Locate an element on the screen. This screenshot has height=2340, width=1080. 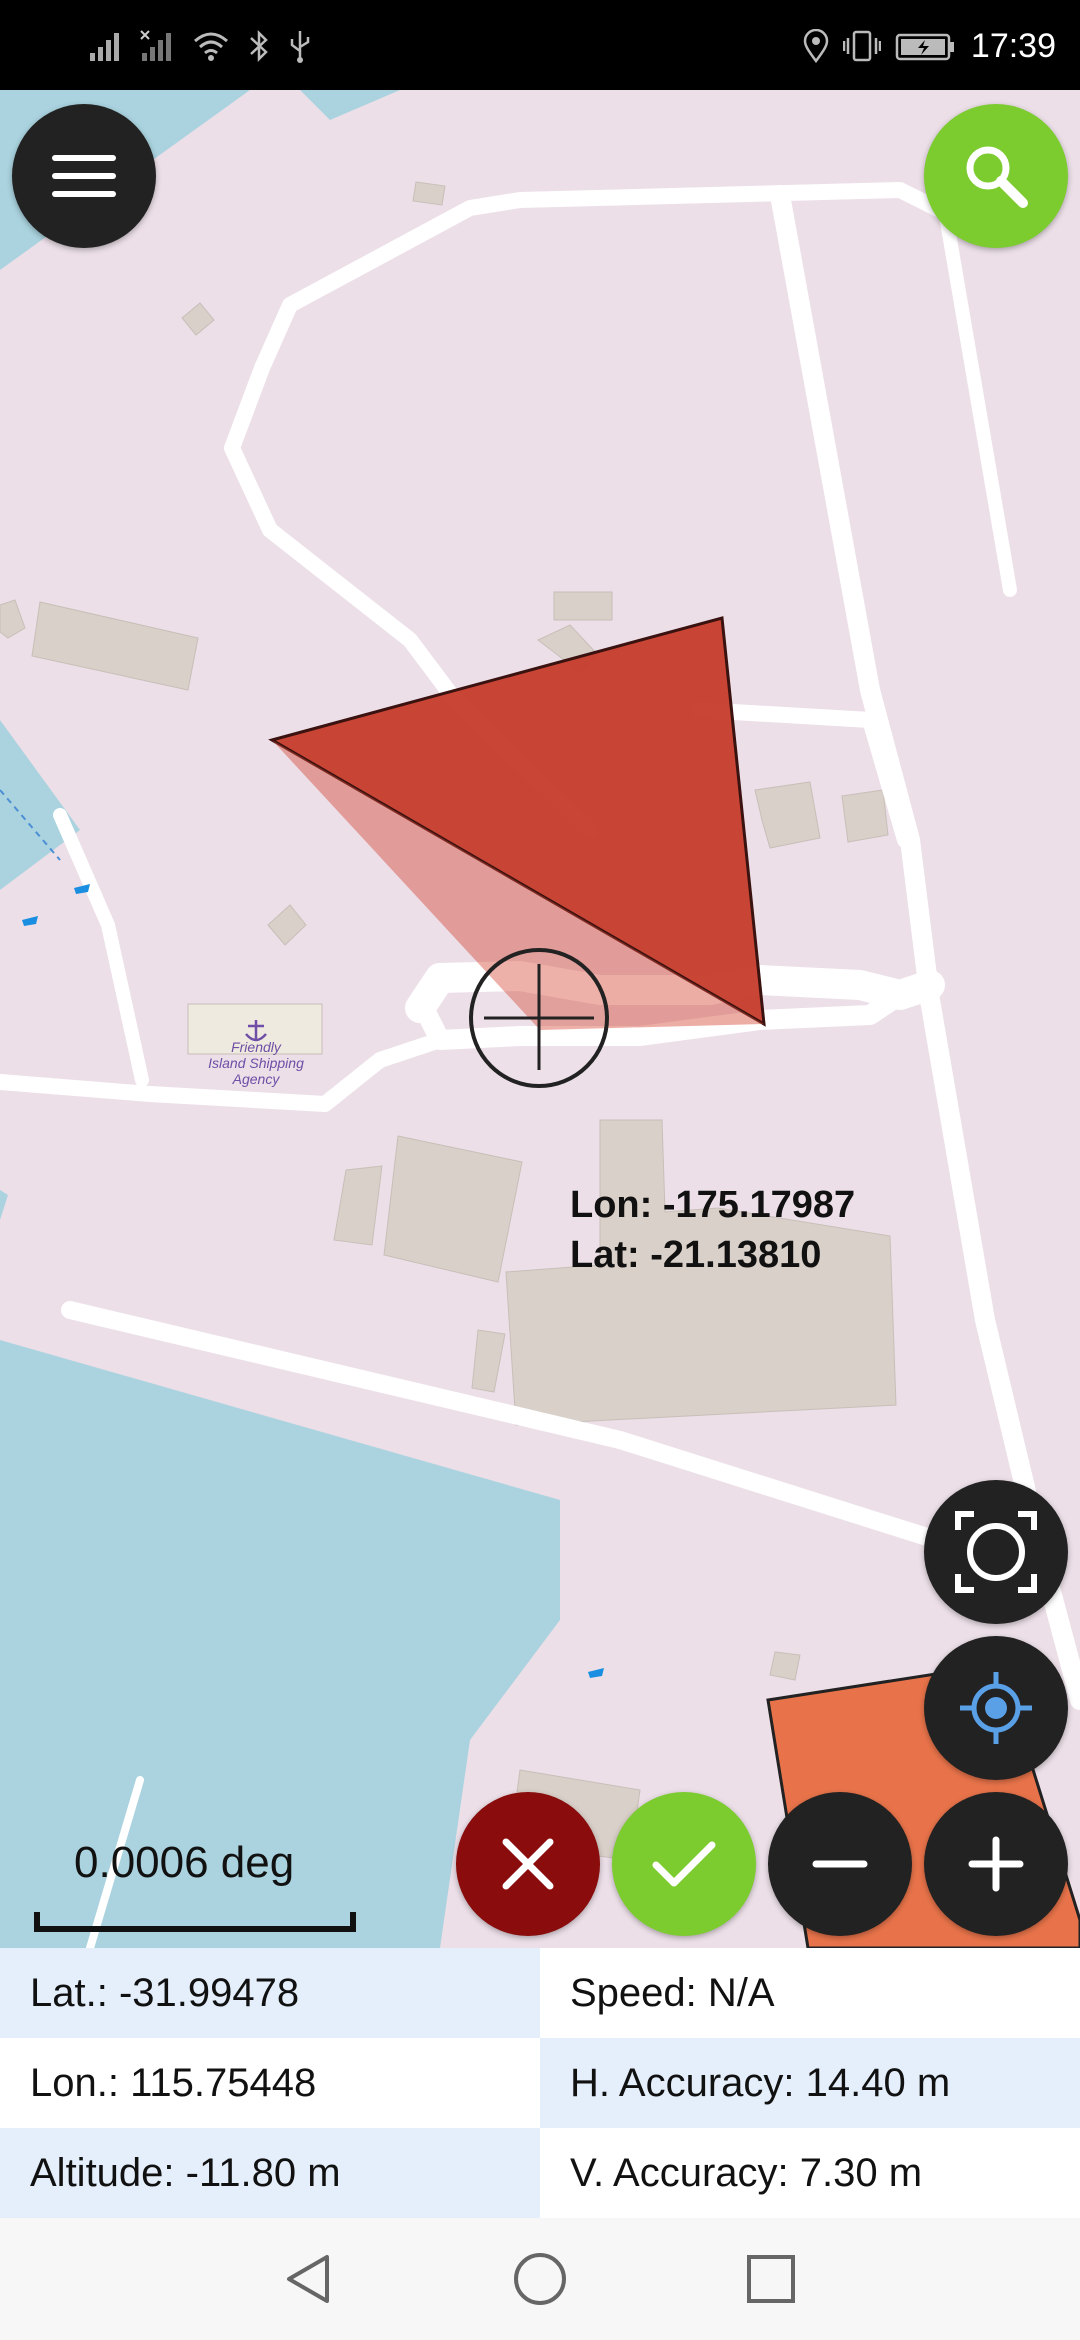
recents-button is located at coordinates (771, 2279).